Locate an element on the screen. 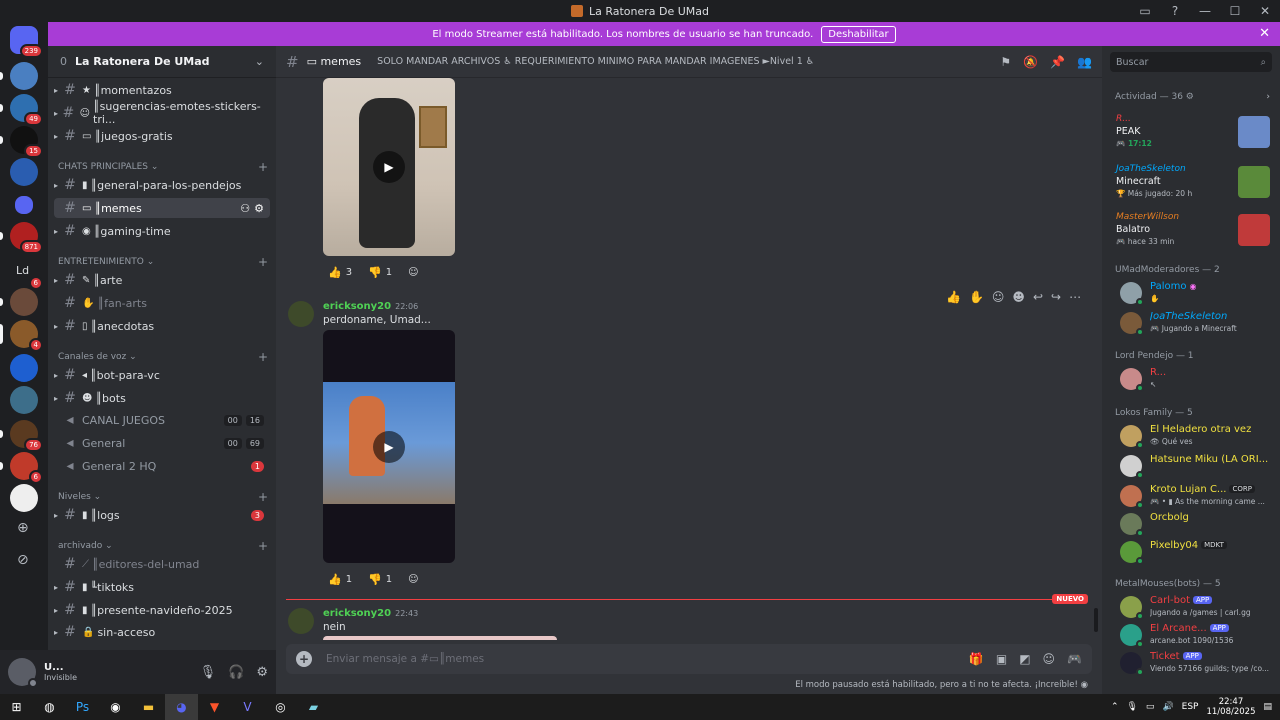 The width and height of the screenshot is (1280, 720). forward-icon: ↪ is located at coordinates (1056, 297).